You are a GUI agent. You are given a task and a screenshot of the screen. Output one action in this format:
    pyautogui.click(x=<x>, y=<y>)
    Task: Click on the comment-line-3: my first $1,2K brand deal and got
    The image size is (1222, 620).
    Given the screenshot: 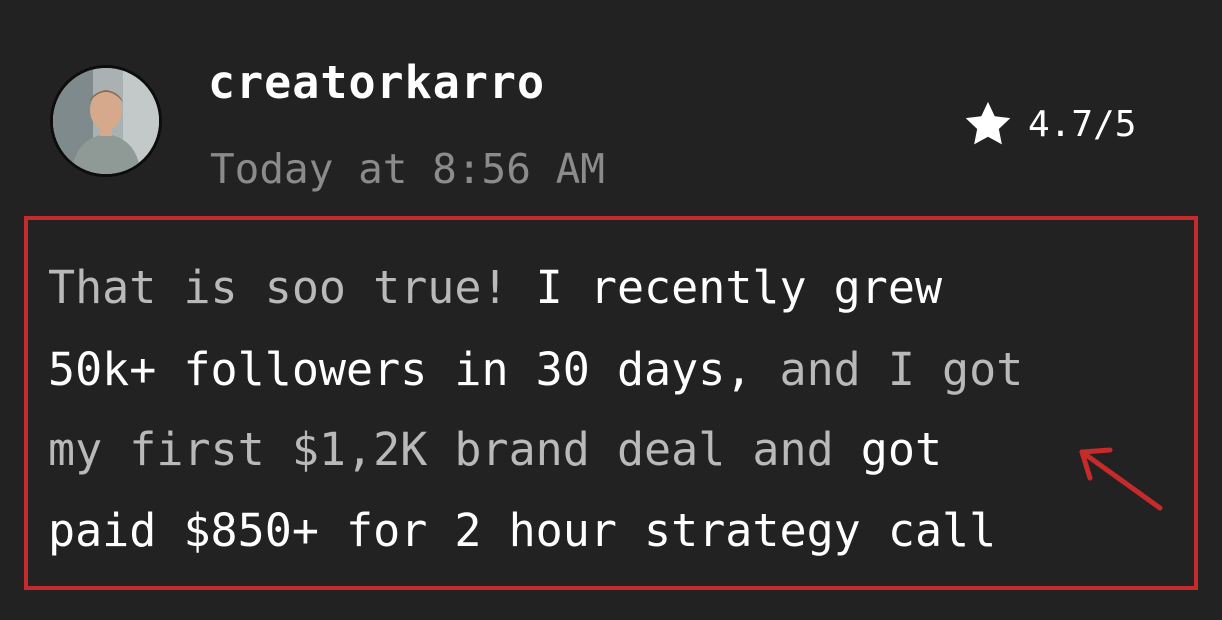 What is the action you would take?
    pyautogui.click(x=495, y=449)
    